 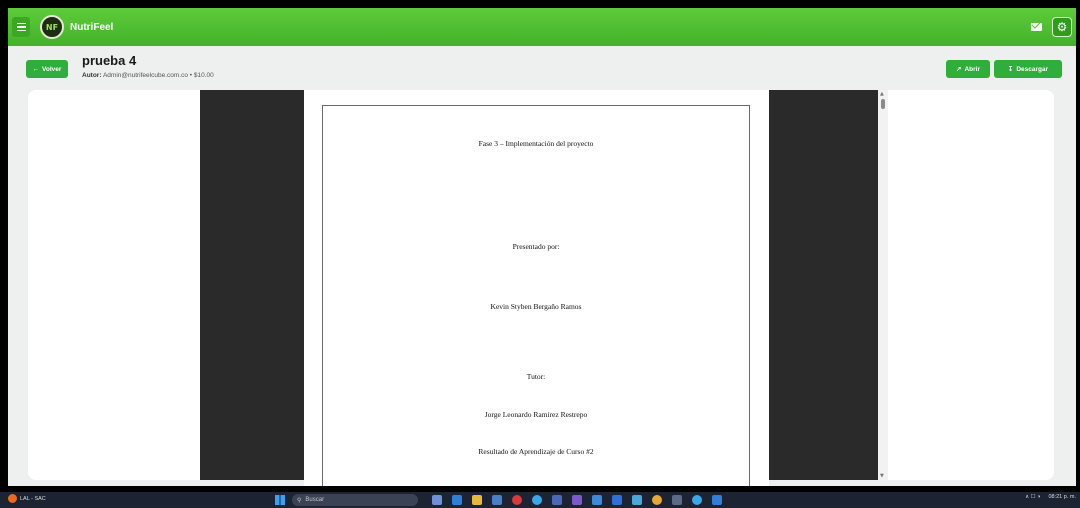 I want to click on brand-logo: NF, so click(x=52, y=27).